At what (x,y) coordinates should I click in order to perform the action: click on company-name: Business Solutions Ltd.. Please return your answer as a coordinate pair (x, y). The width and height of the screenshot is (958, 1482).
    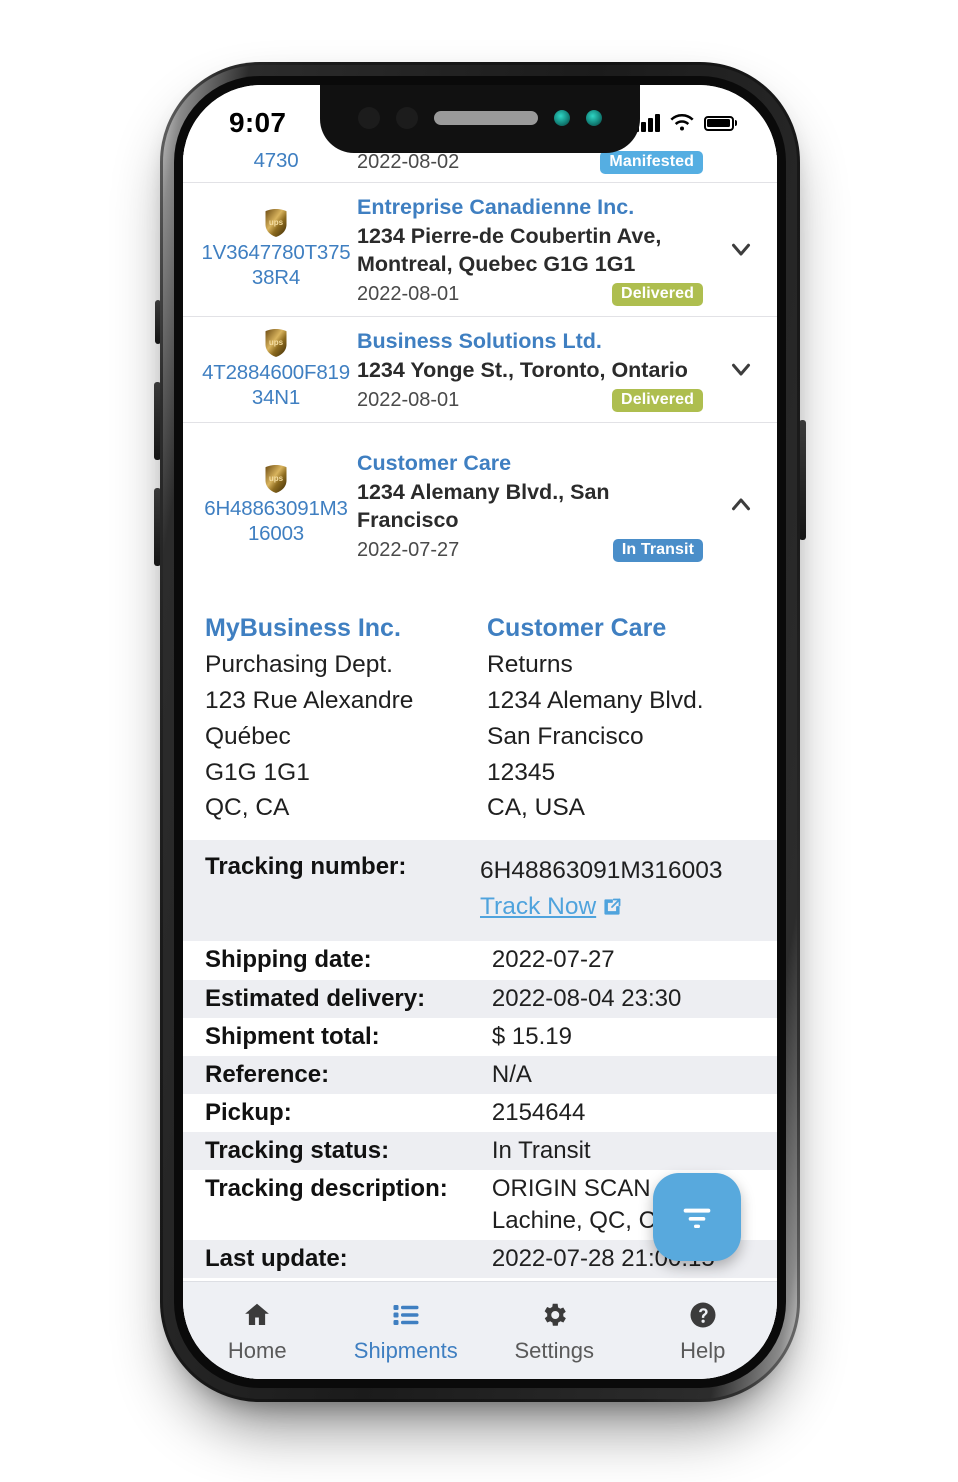
    Looking at the image, I should click on (533, 341).